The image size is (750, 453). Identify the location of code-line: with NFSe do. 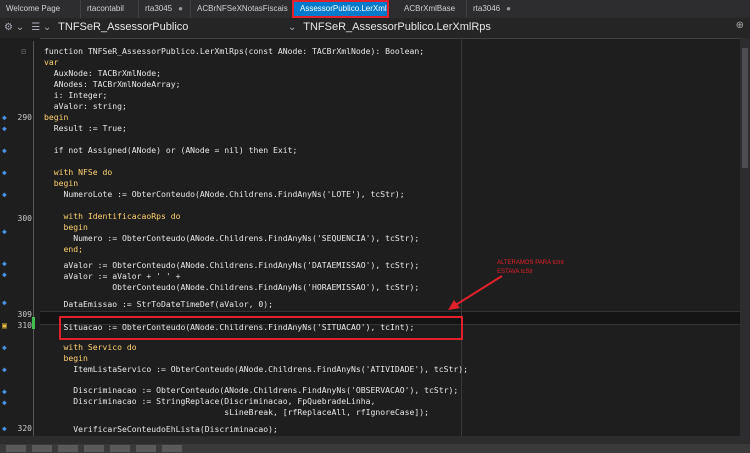
(78, 172).